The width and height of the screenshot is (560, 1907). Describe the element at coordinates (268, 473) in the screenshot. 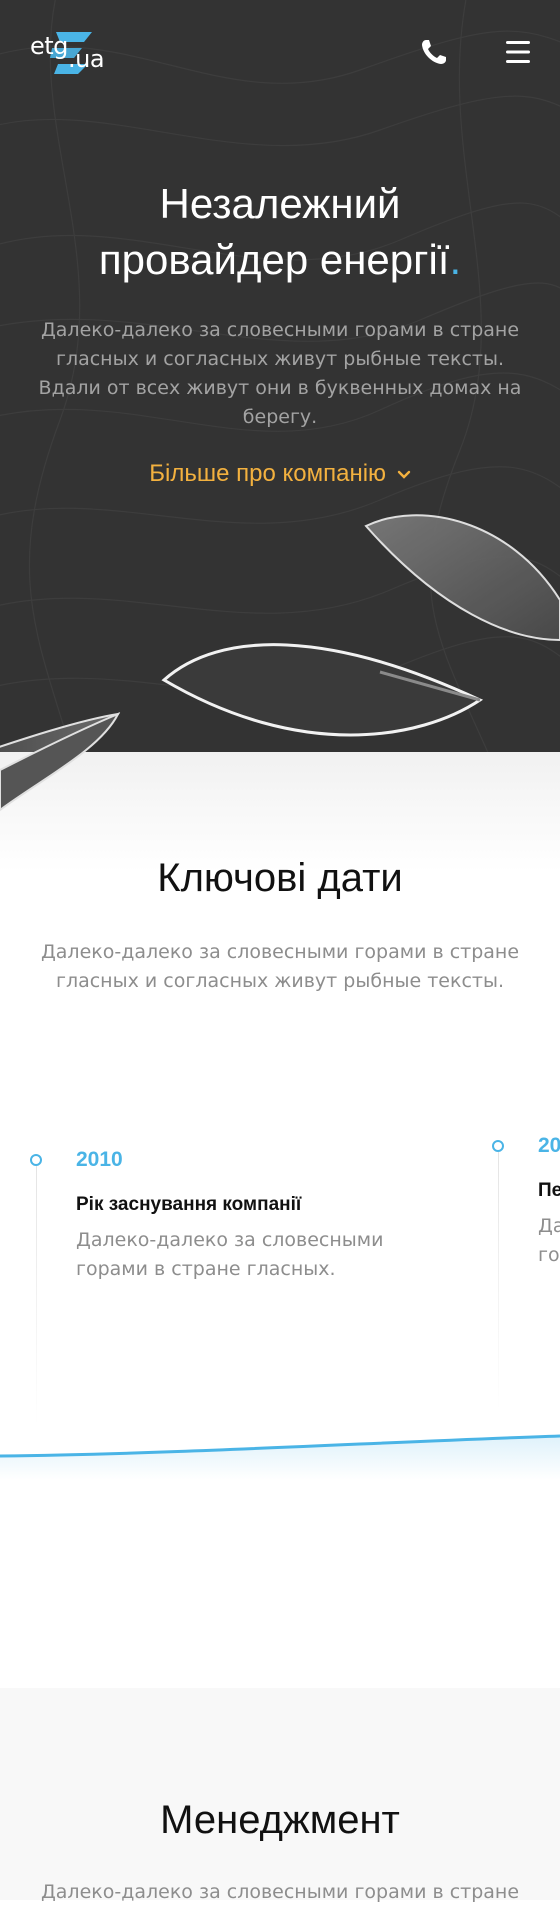

I see `more-about-company-label: Більше про компанію` at that location.